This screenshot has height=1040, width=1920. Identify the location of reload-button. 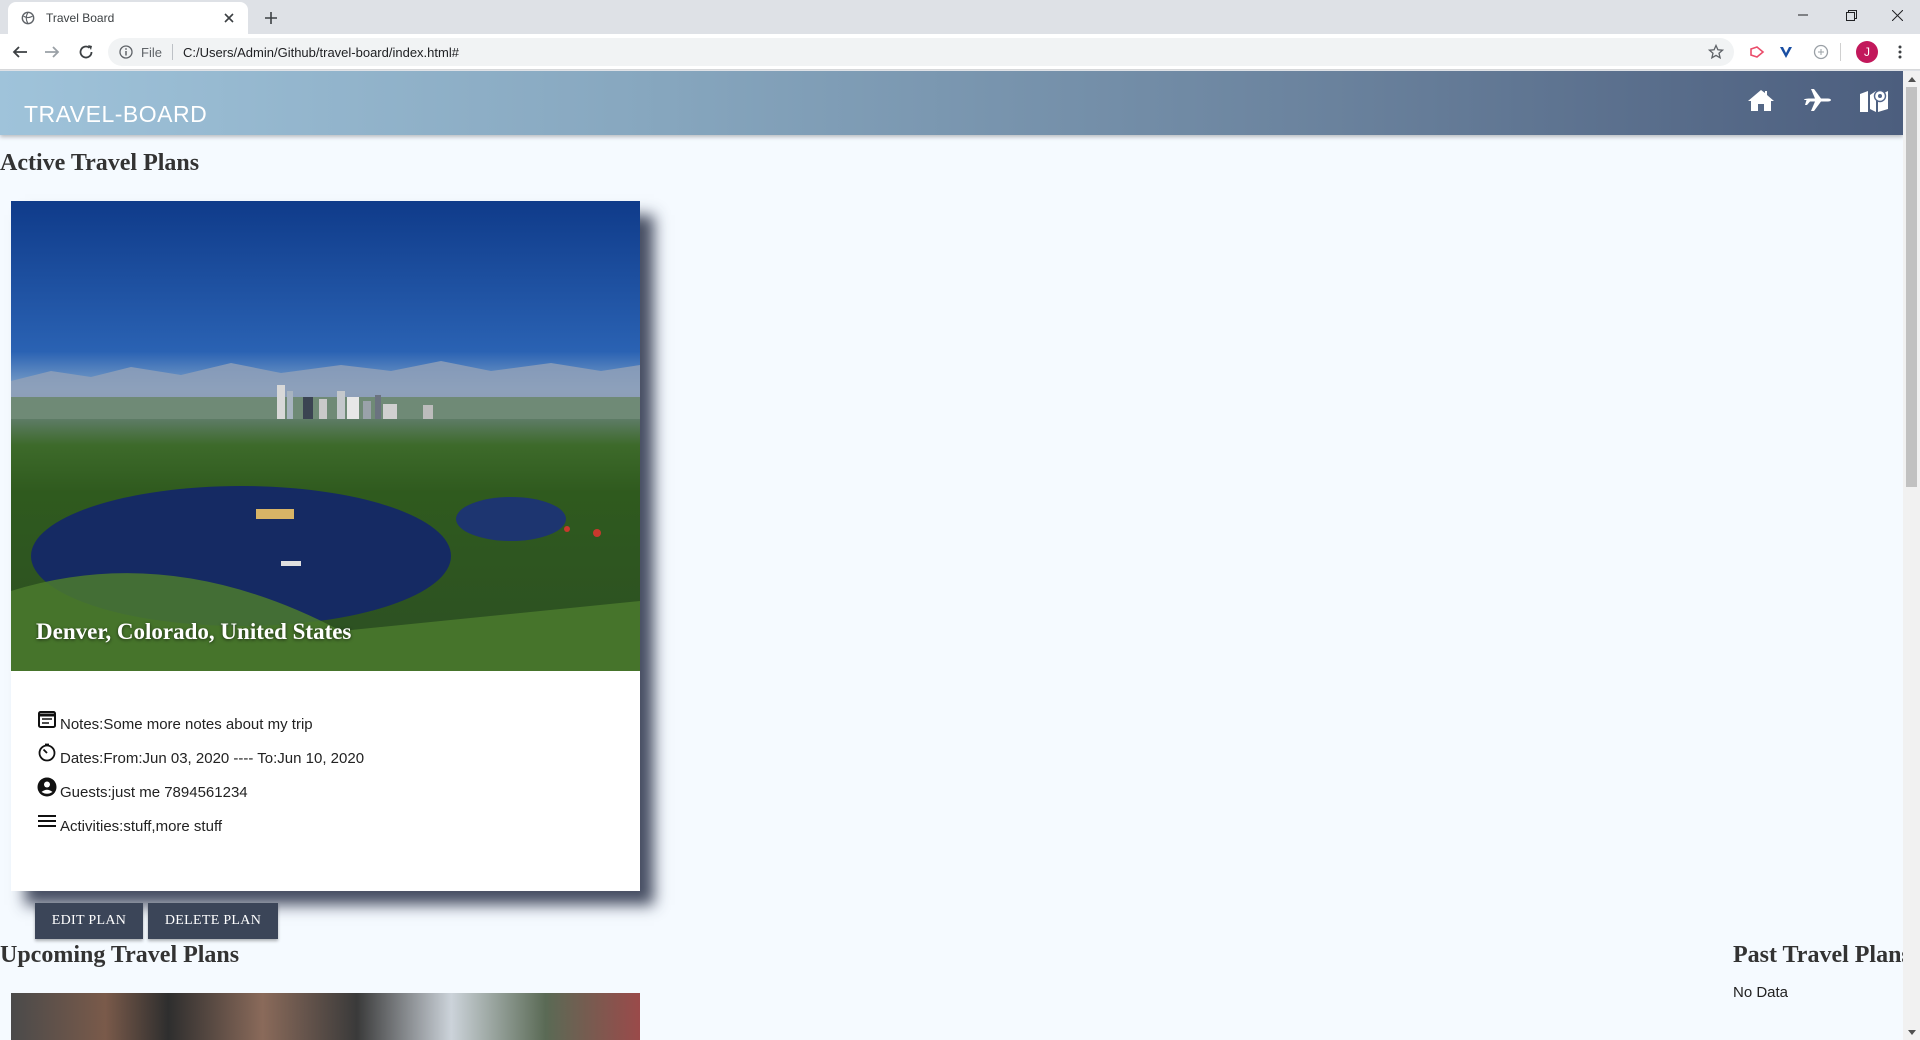
(86, 52).